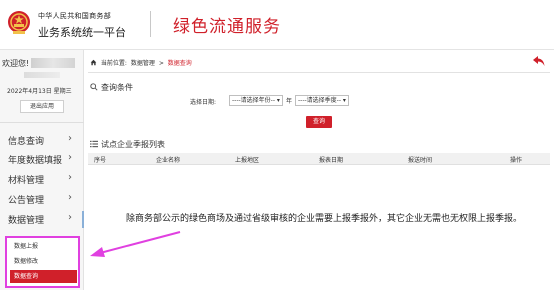 This screenshot has height=290, width=554. I want to click on sidebar-item-annual-report: 年度数据填报 ›, so click(42, 159).